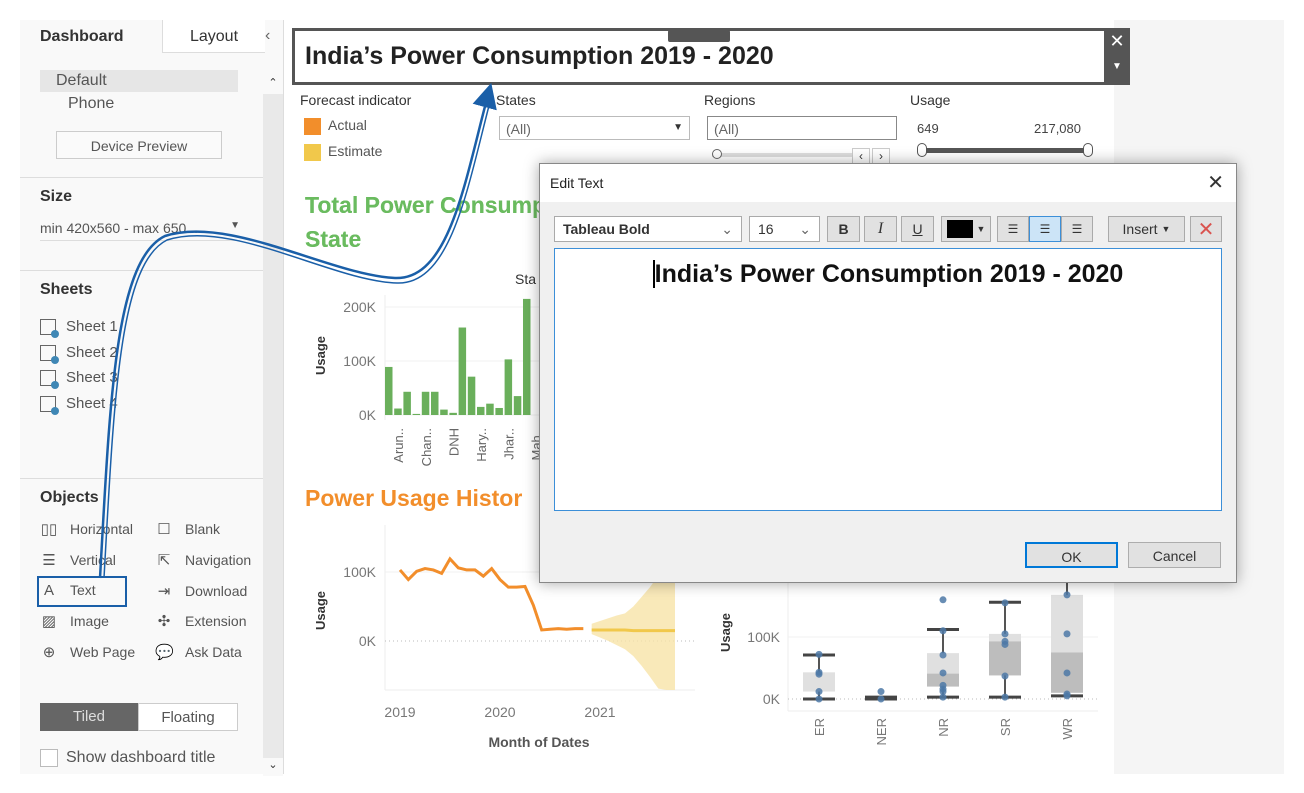 This screenshot has width=1304, height=793. Describe the element at coordinates (1045, 229) in the screenshot. I see `align-center-icon: ☰` at that location.